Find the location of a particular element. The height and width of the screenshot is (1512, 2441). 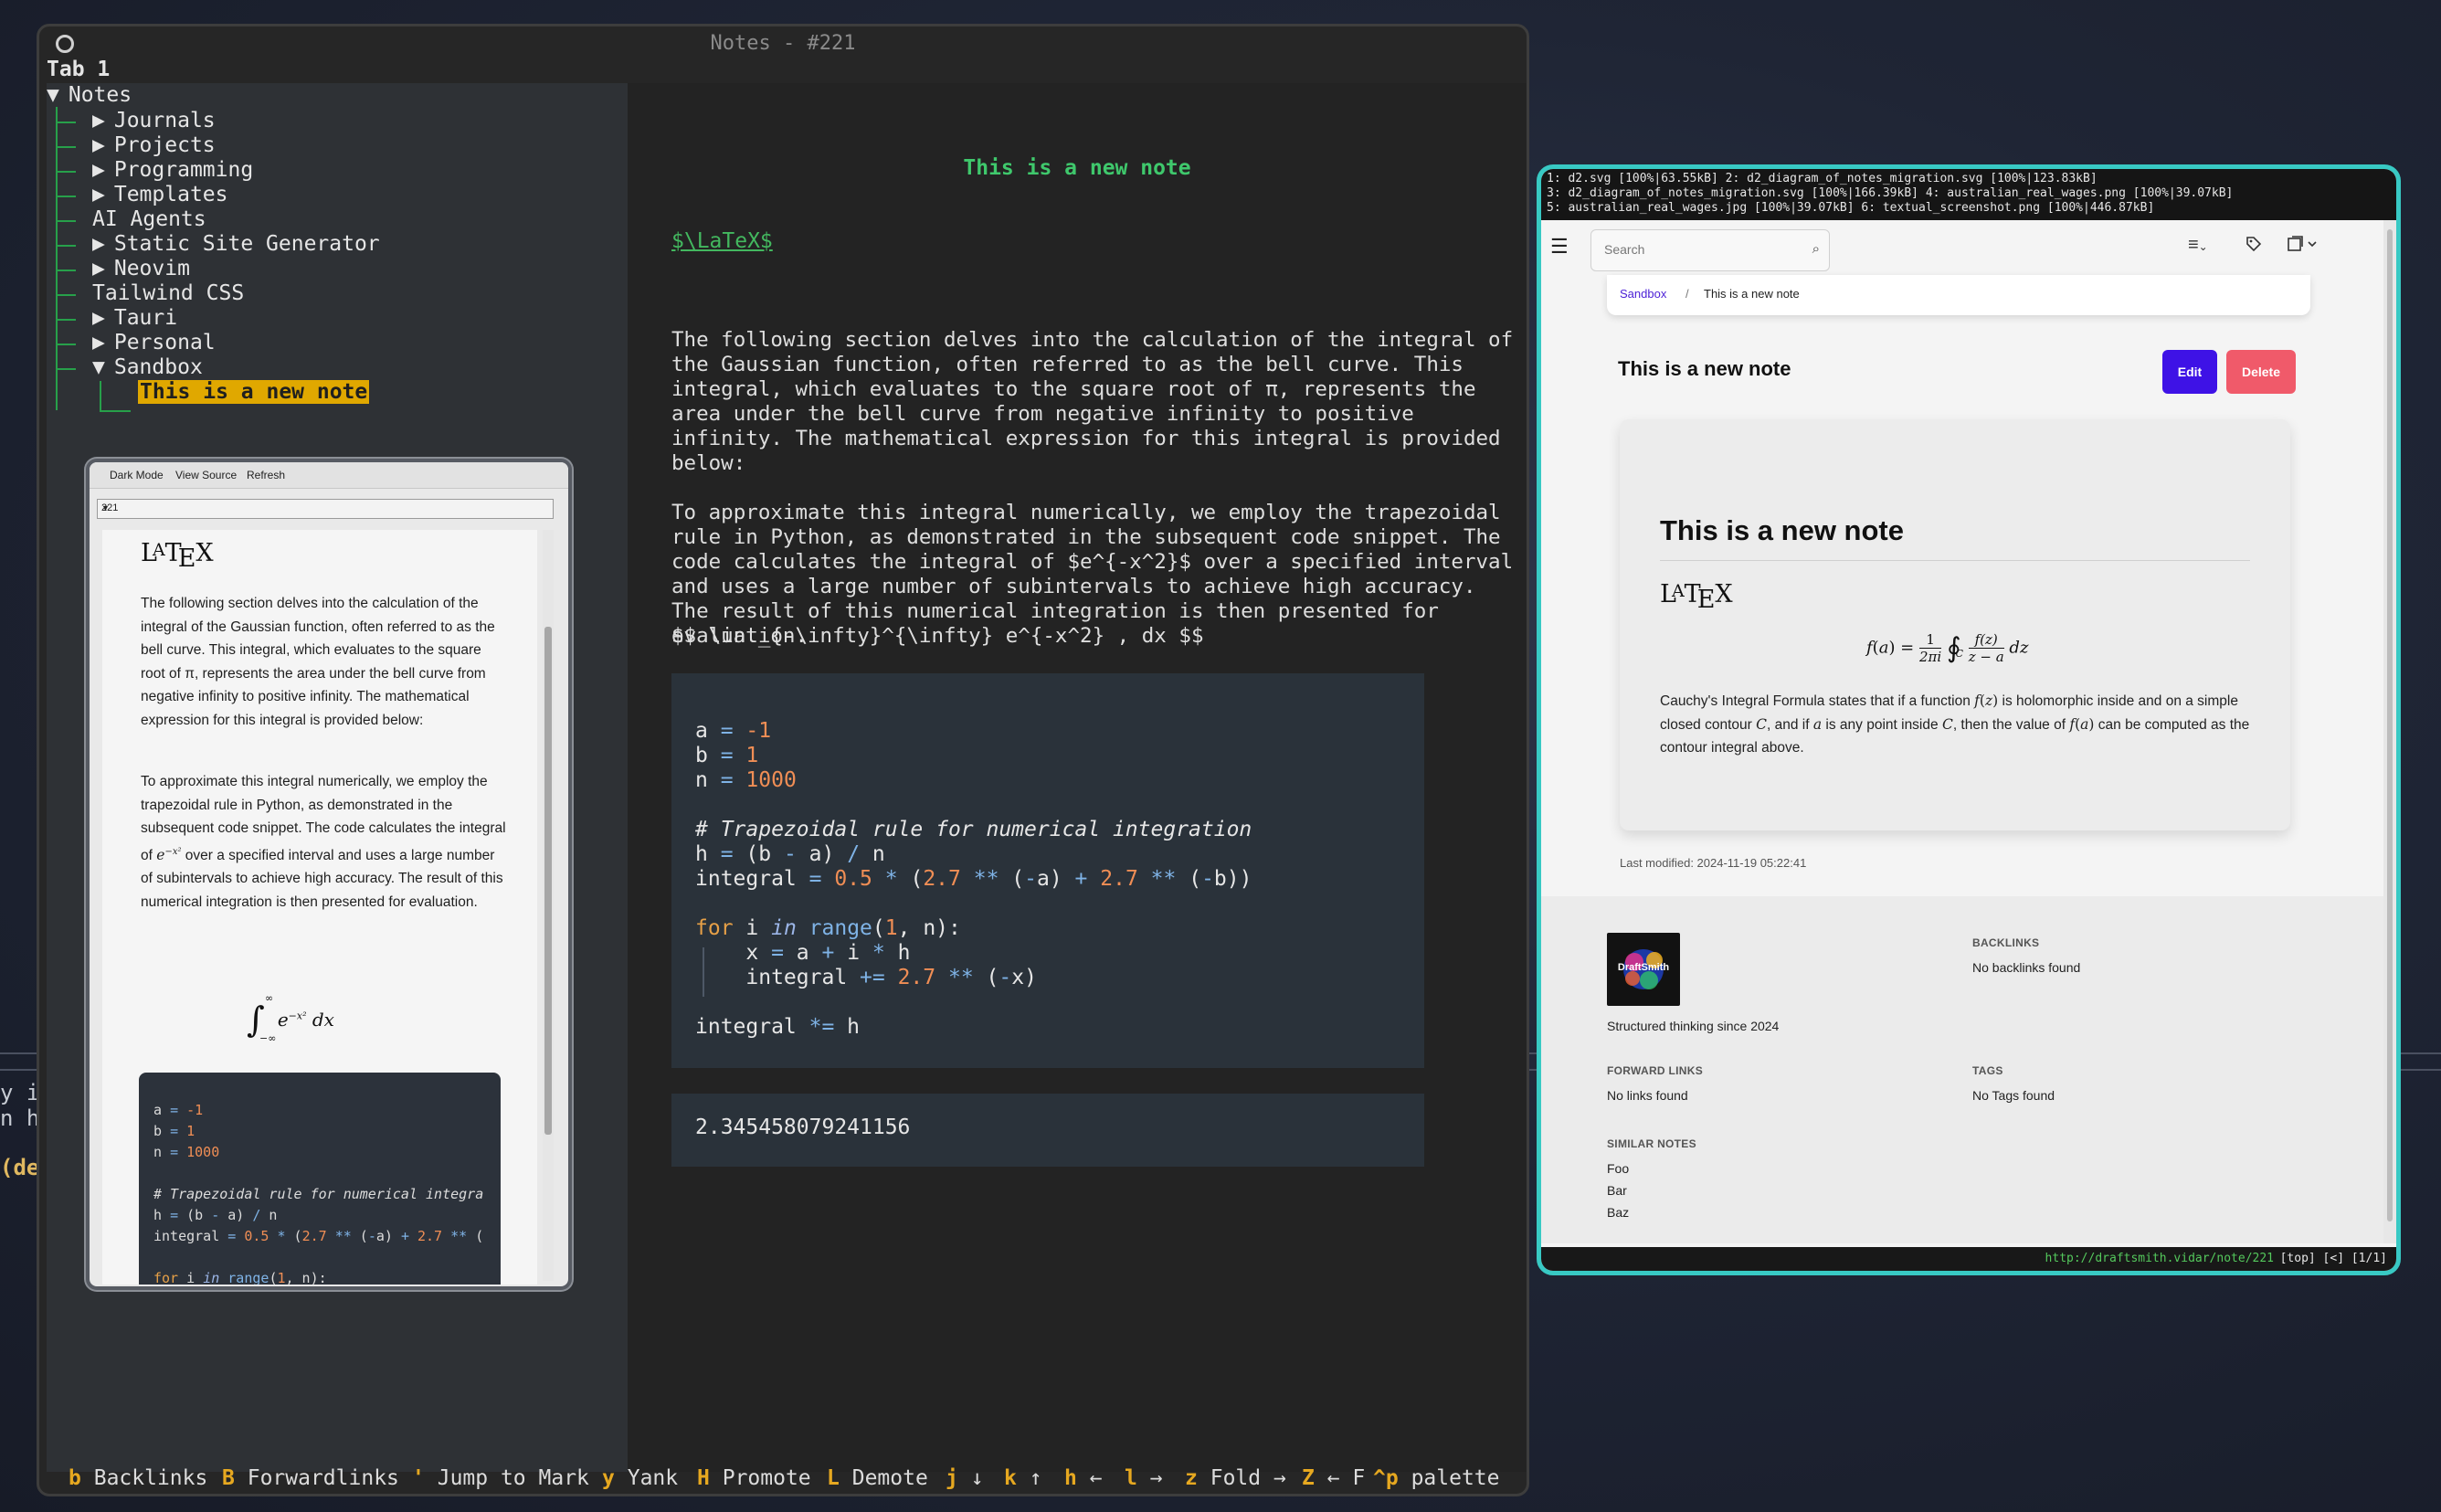

last-modified: Last modified: 2024-11-19 05:22:41 is located at coordinates (1713, 863).